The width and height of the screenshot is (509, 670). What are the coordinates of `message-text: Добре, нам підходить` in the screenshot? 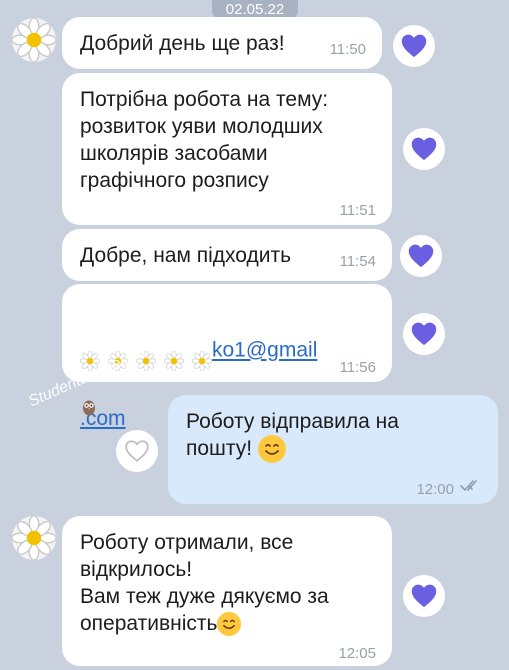 It's located at (186, 255).